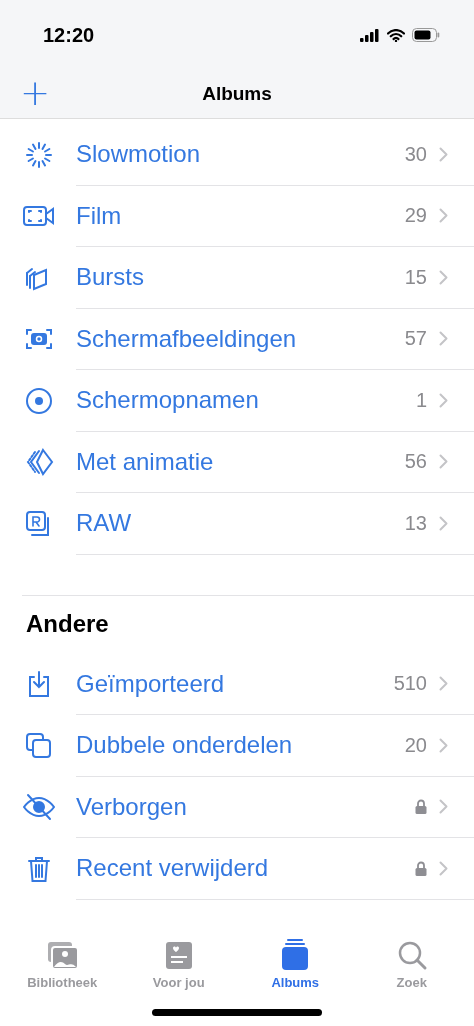 Image resolution: width=474 pixels, height=1026 pixels. What do you see at coordinates (67, 623) in the screenshot?
I see `section-header: Andere` at bounding box center [67, 623].